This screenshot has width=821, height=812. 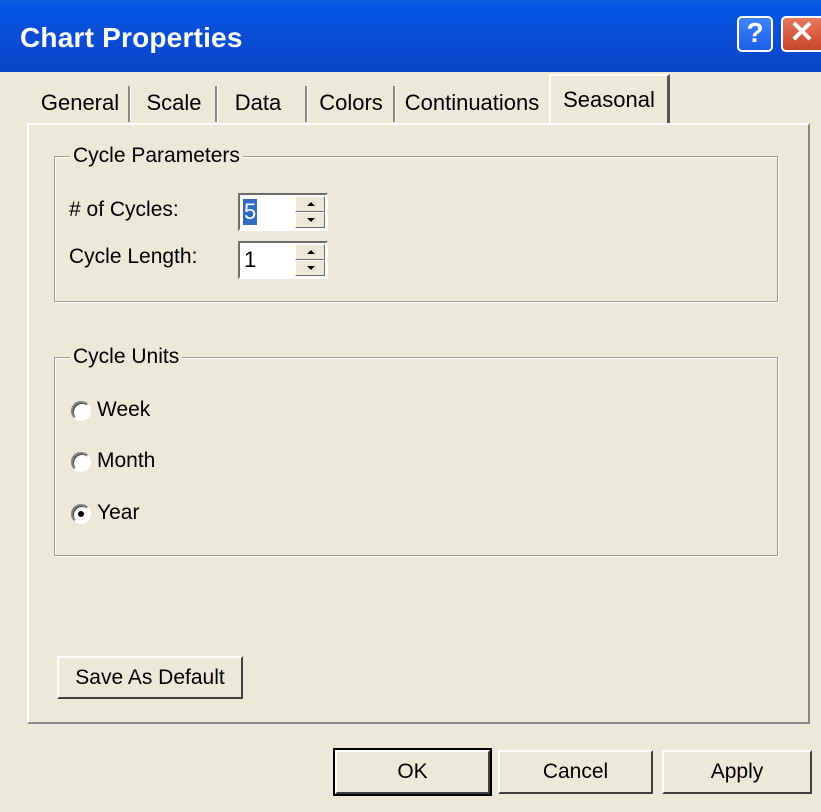 I want to click on cancel-button: Cancel, so click(x=575, y=772).